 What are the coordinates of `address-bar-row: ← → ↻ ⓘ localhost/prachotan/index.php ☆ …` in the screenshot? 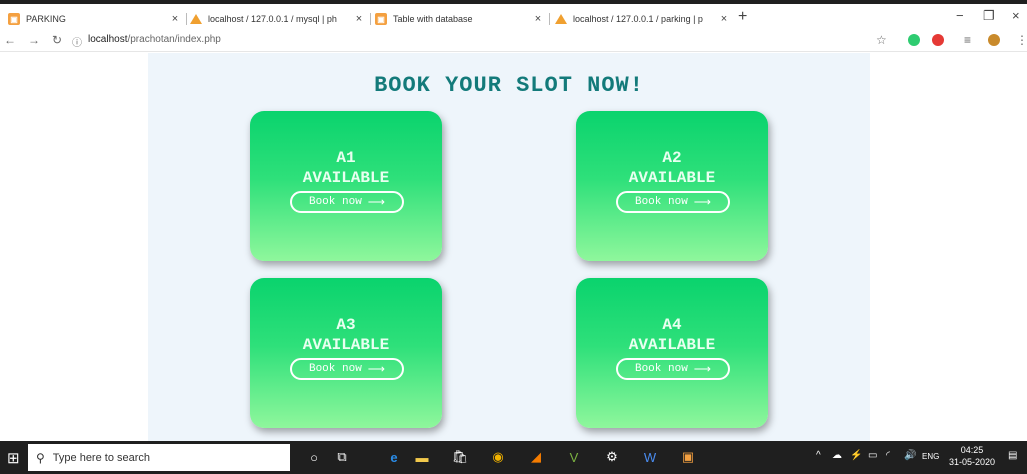 It's located at (513, 41).